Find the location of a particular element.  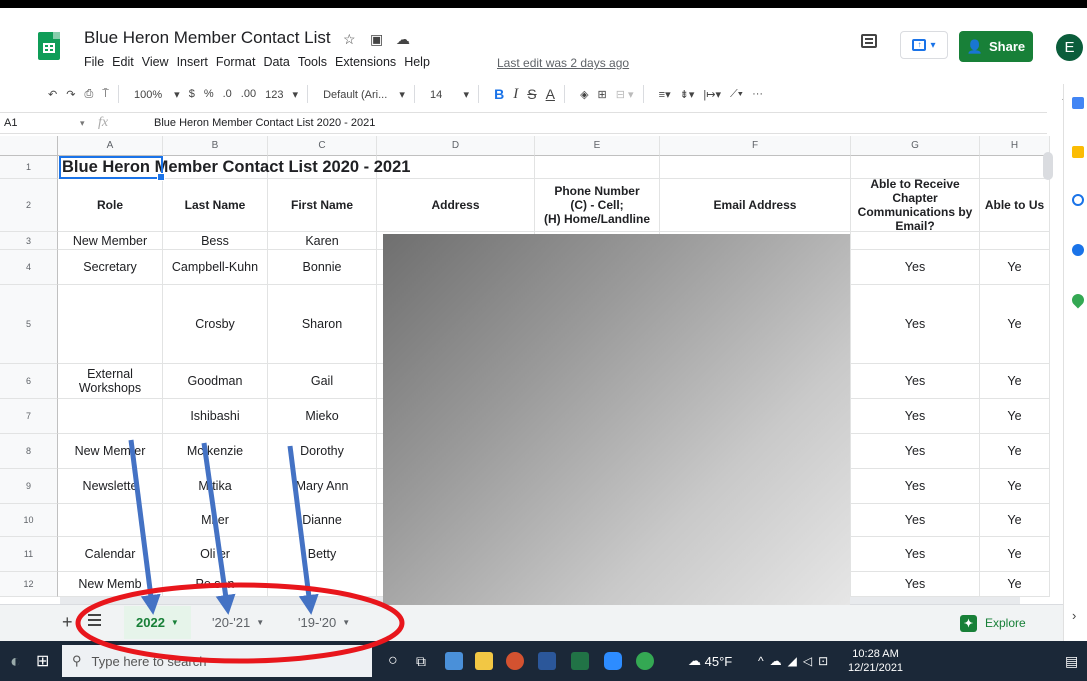

header-cell: Last Name is located at coordinates (215, 205).